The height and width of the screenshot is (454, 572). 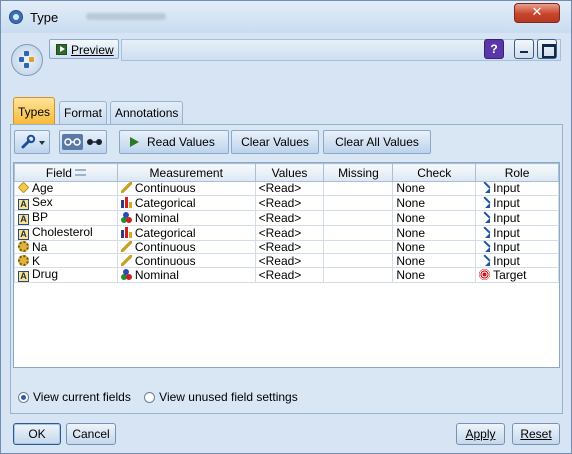 I want to click on field-cell: A Drug, so click(x=66, y=275).